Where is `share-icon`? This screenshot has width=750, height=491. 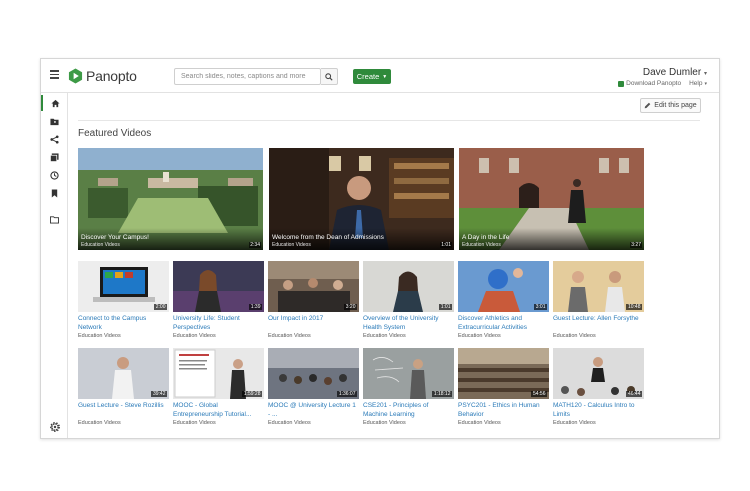
share-icon is located at coordinates (54, 139).